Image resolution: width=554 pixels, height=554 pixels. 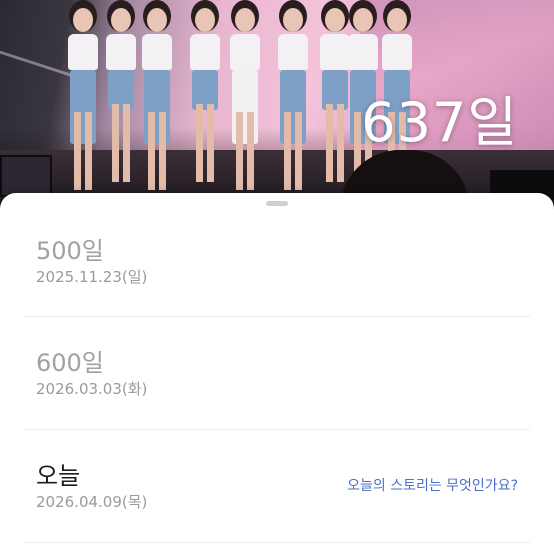 I want to click on milestone-date: 2026.03.03(화), so click(x=92, y=389).